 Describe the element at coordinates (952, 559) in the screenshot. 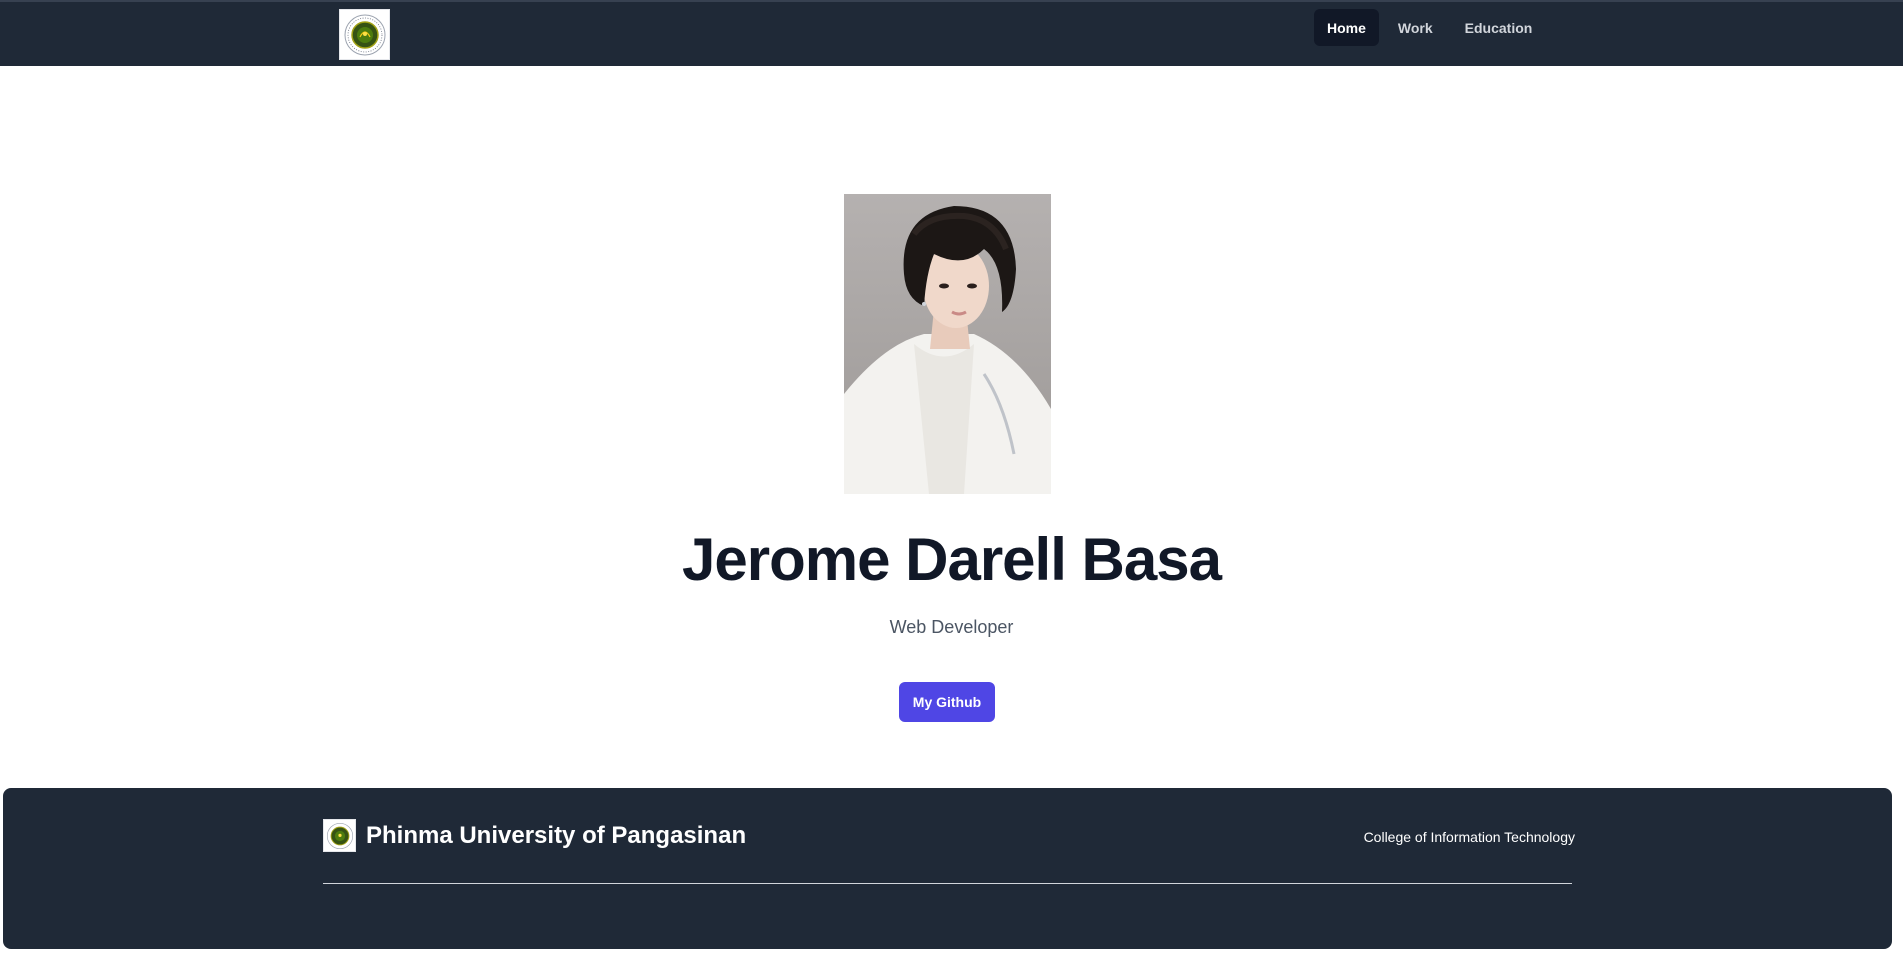

I see `profile-name: Jerome Darell Basa` at that location.